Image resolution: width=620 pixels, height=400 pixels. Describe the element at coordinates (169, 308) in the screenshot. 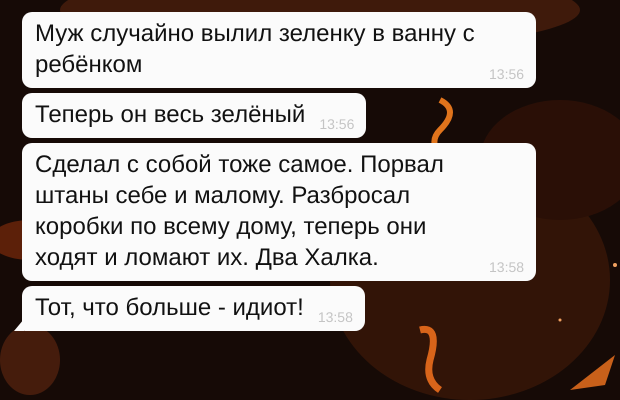

I see `message-text: Тот, что больше - идиот!` at that location.